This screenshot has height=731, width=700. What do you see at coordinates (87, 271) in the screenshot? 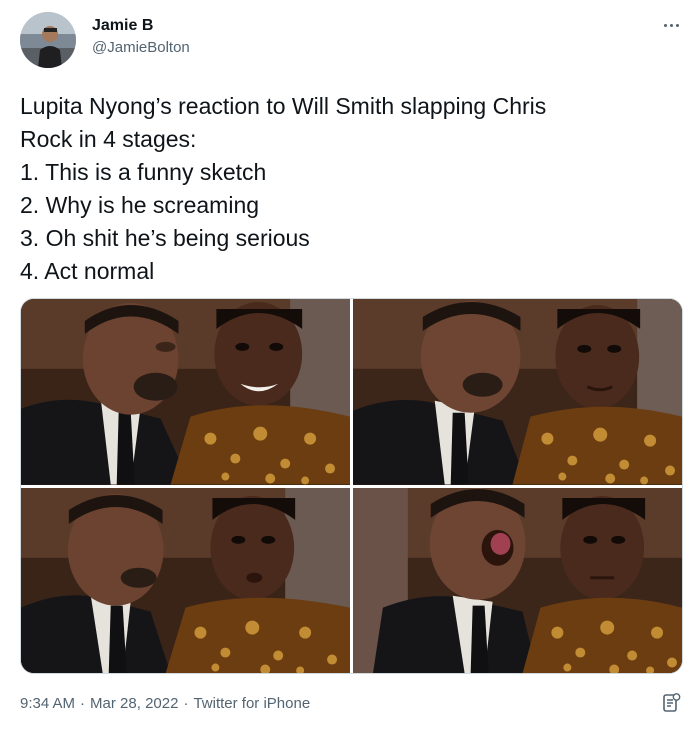
I see `tweet-line: 4. Act normal` at bounding box center [87, 271].